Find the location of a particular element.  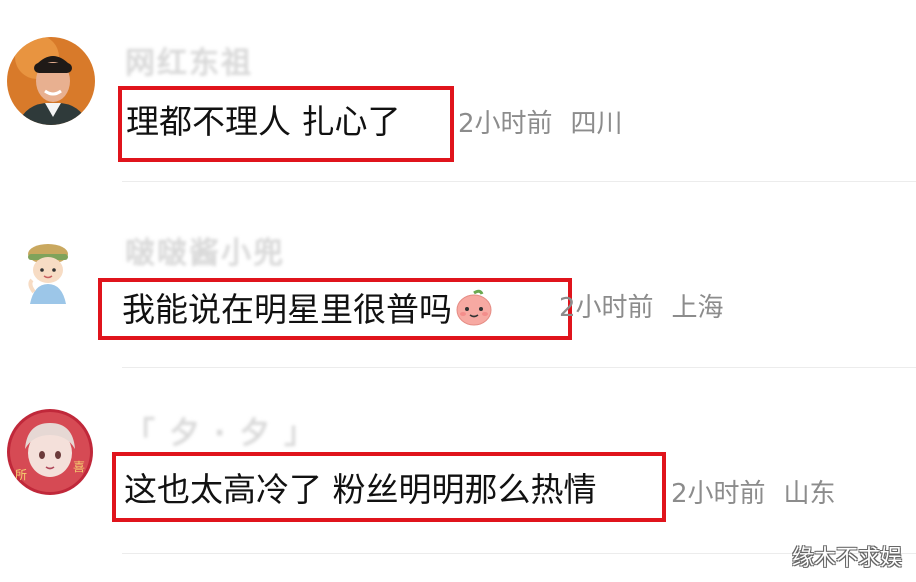

comment-meta: 2小时前 山东 is located at coordinates (753, 494).